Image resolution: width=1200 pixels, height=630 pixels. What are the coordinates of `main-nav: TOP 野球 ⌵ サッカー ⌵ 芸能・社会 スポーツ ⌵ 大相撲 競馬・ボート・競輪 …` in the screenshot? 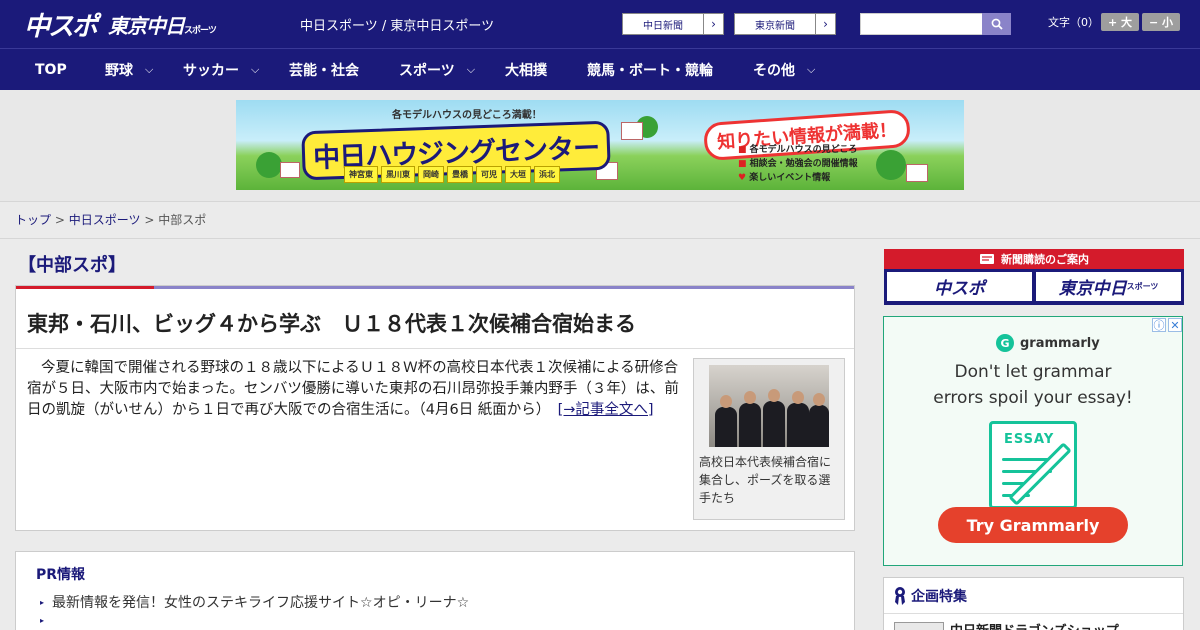 It's located at (600, 69).